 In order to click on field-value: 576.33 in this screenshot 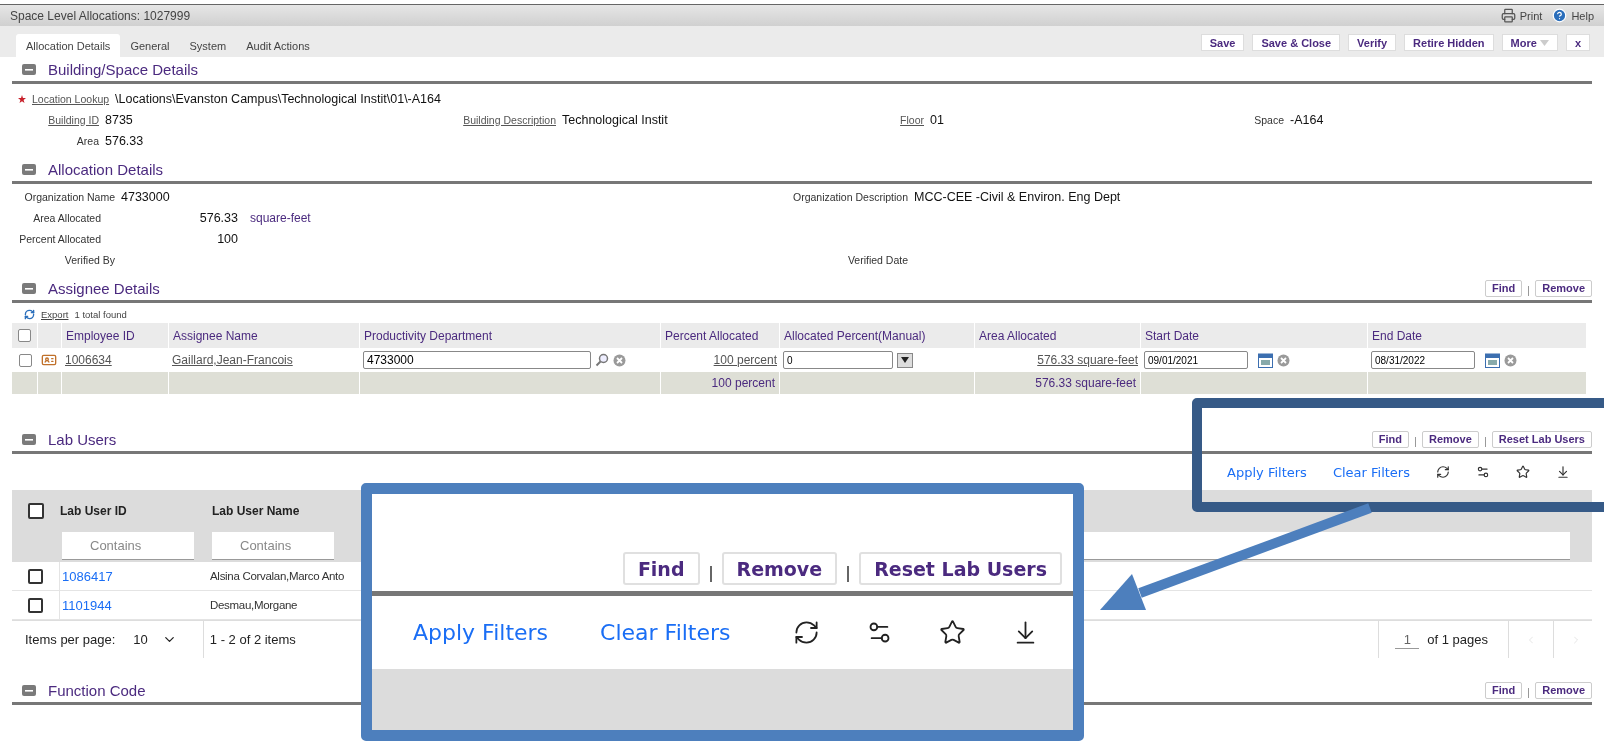, I will do `click(218, 217)`.